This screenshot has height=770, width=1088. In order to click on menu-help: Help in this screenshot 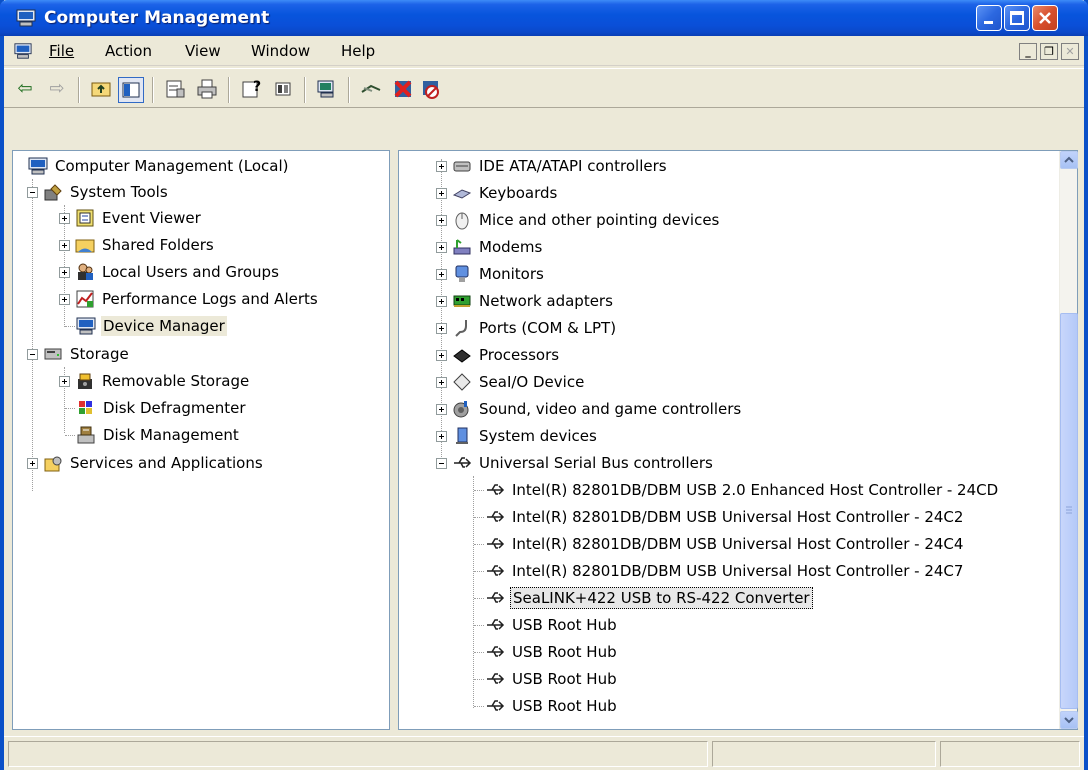, I will do `click(358, 51)`.